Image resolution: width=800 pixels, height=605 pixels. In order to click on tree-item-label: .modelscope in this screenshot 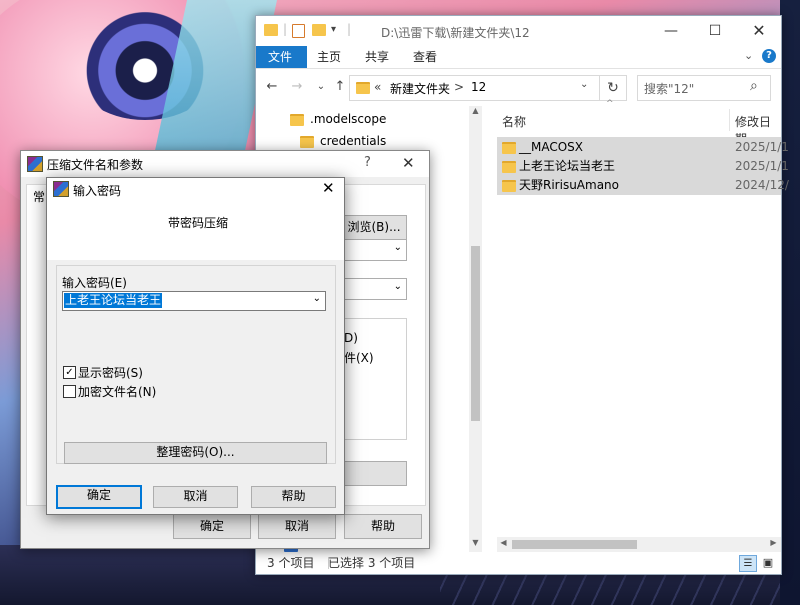, I will do `click(348, 119)`.